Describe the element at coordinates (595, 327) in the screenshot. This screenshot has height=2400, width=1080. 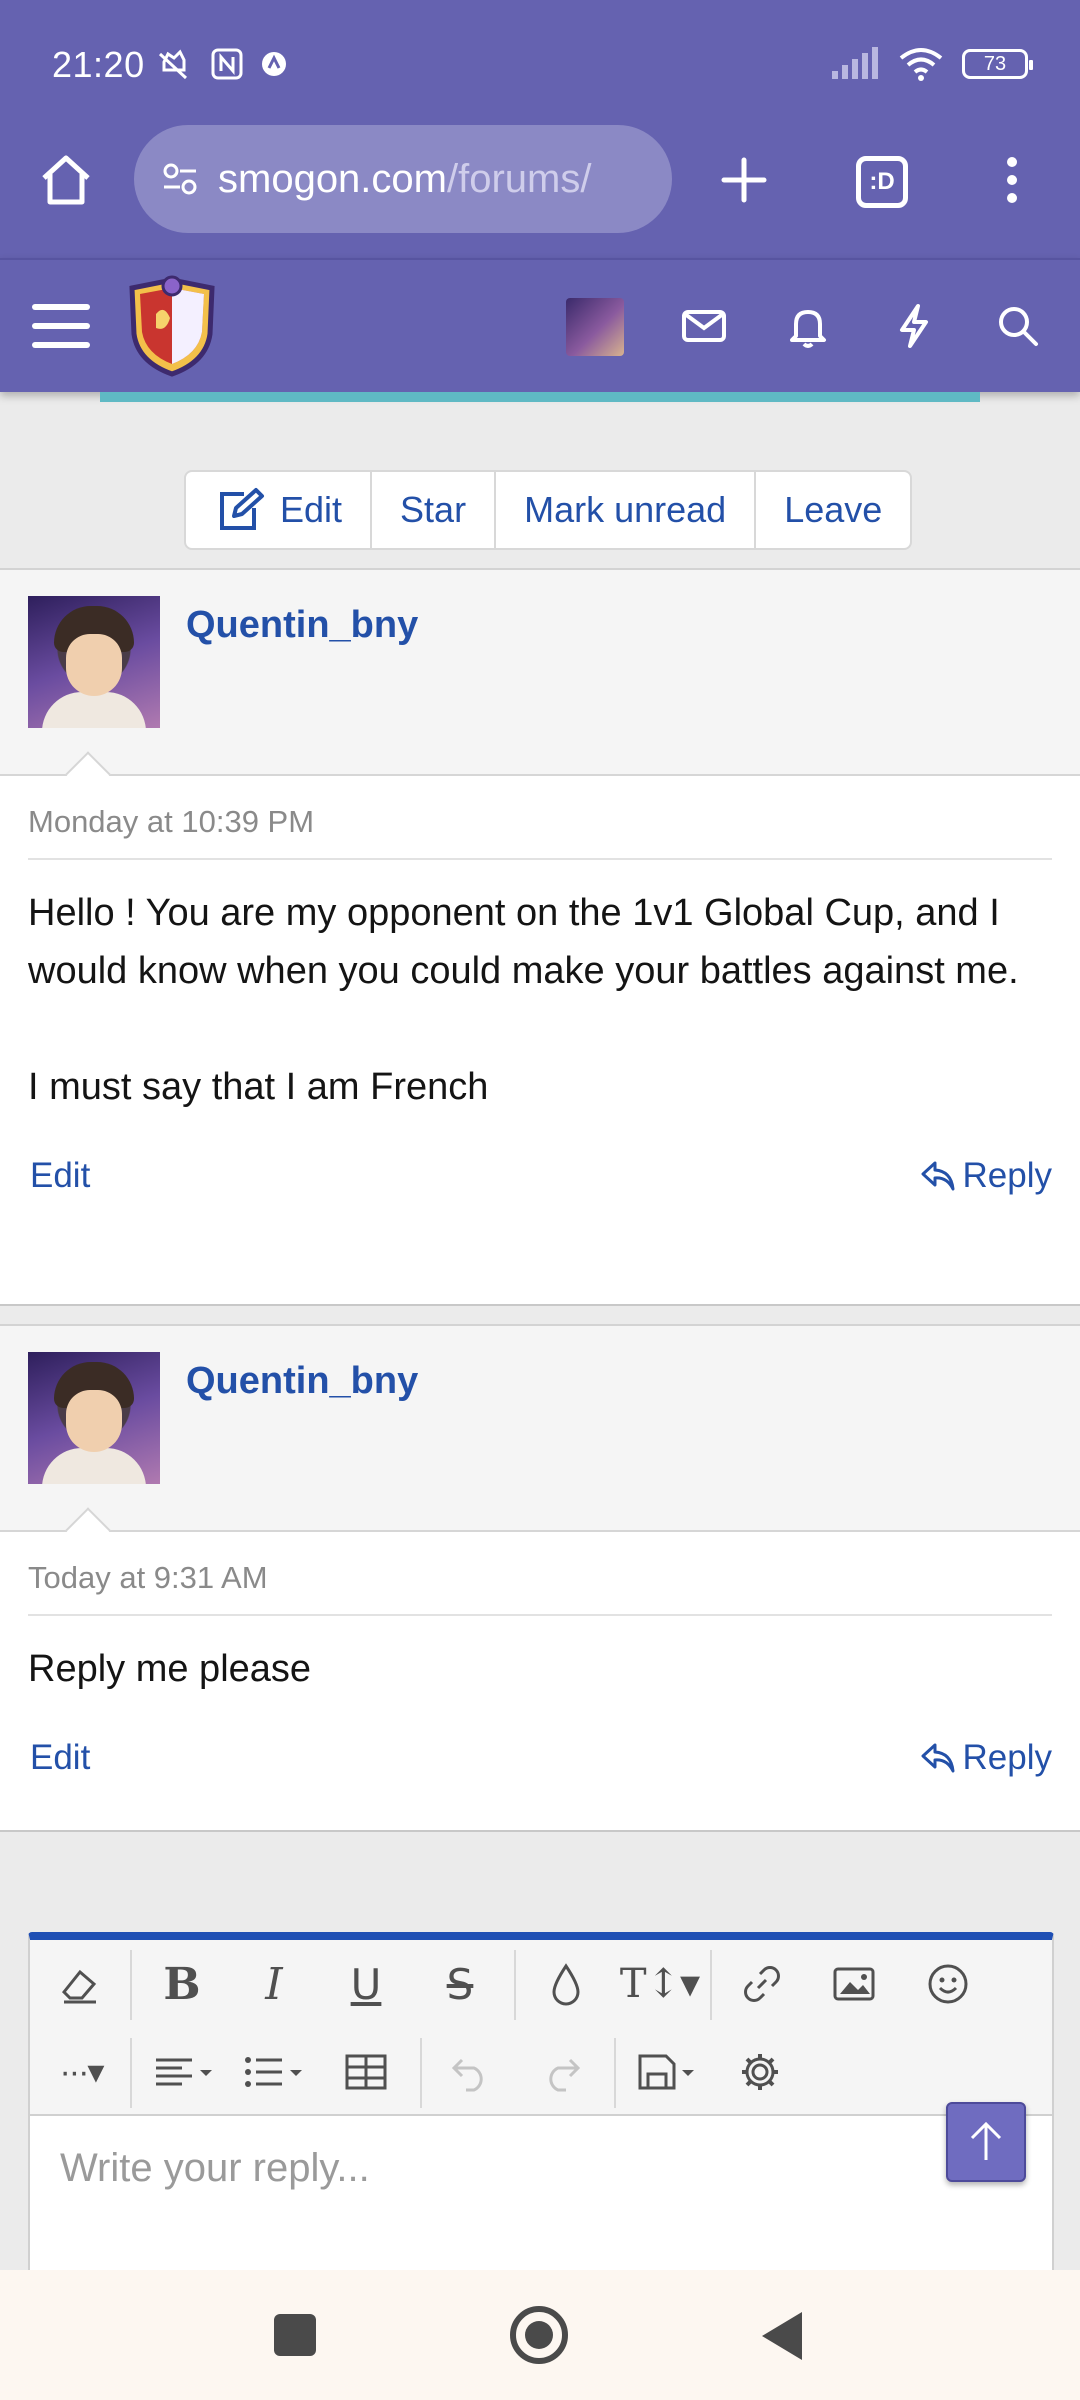
I see `user-avatar` at that location.